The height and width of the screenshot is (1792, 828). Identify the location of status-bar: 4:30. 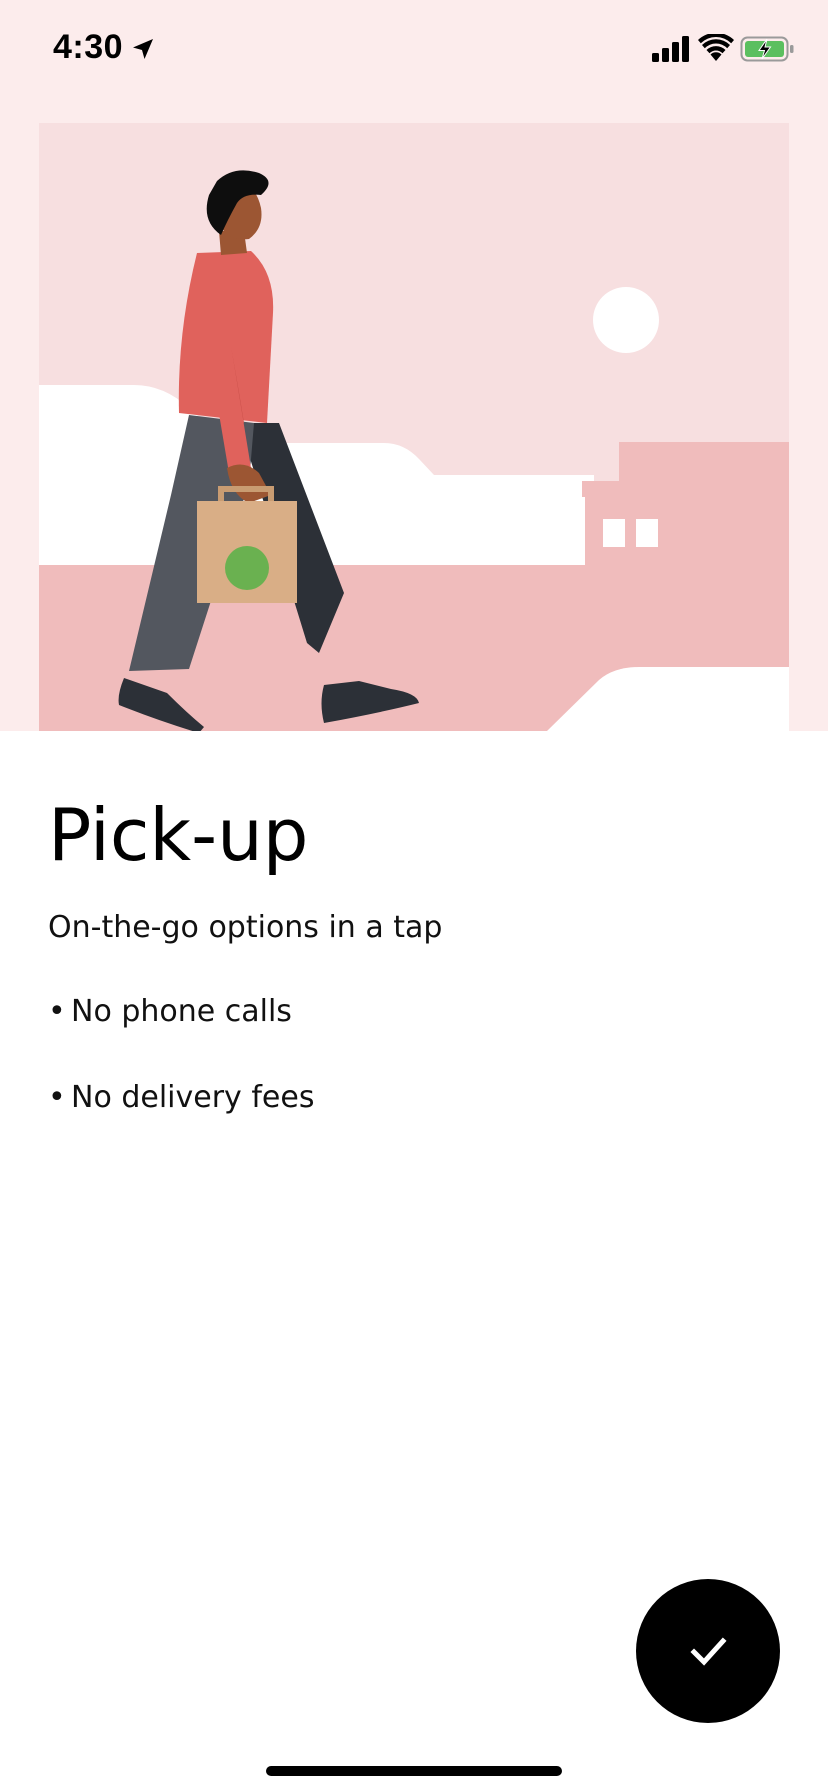
(414, 50).